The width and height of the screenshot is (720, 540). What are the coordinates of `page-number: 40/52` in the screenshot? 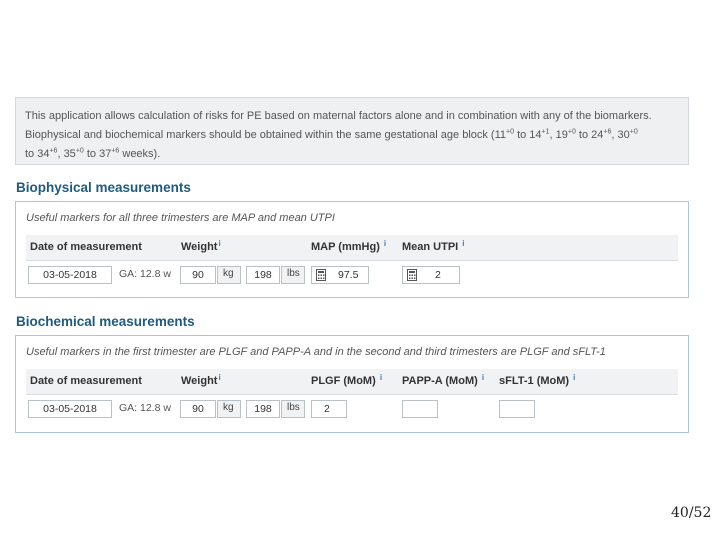 It's located at (691, 513).